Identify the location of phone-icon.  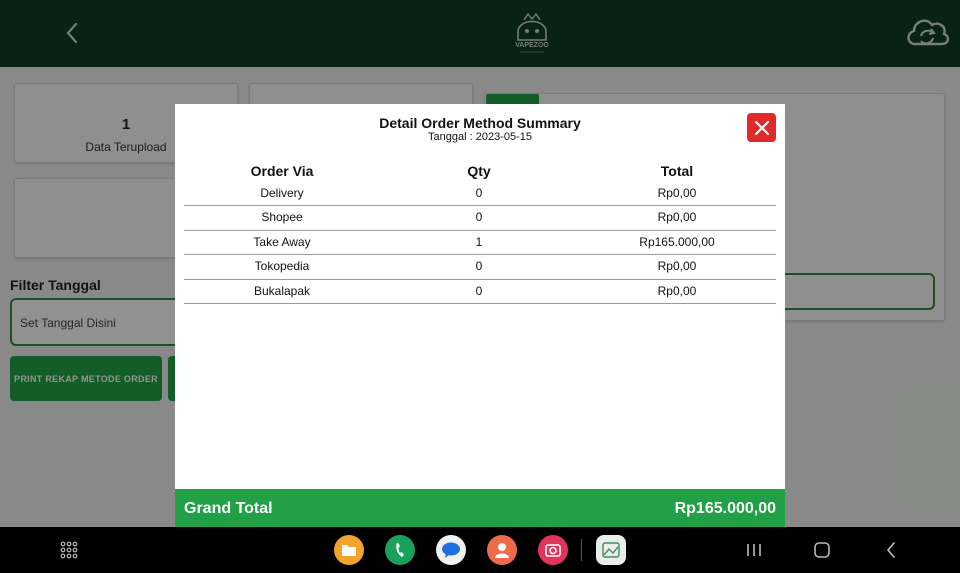
(400, 550).